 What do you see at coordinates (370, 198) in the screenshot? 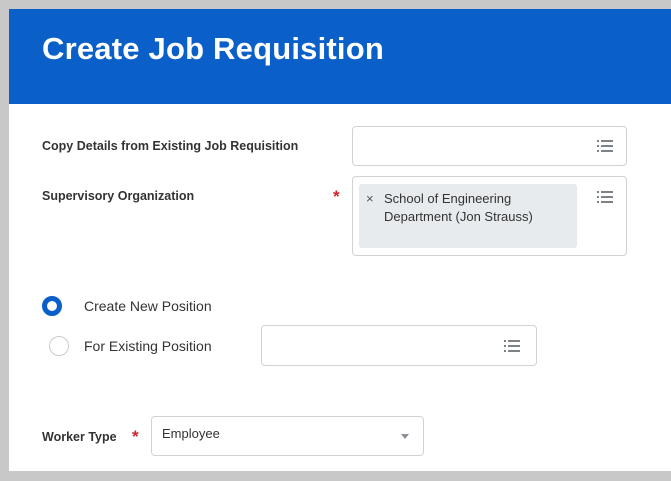
I see `remove-chip-icon: ×` at bounding box center [370, 198].